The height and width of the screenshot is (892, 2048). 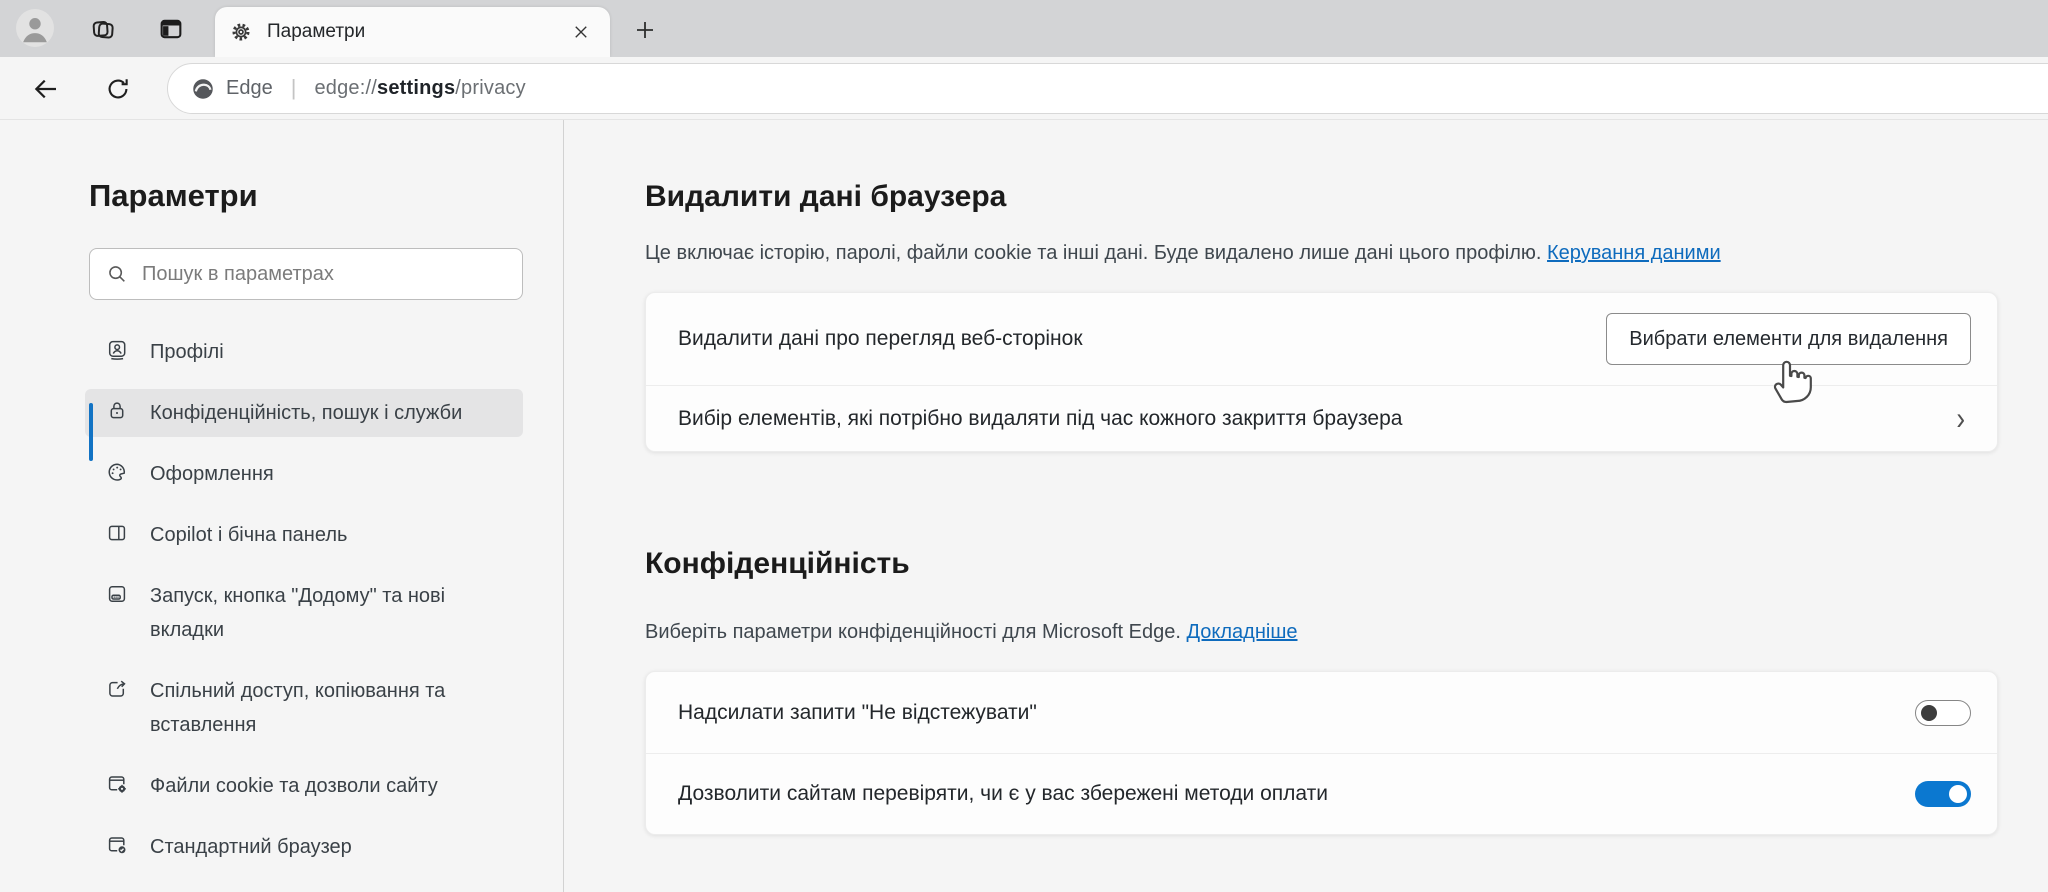 I want to click on back-button, so click(x=46, y=89).